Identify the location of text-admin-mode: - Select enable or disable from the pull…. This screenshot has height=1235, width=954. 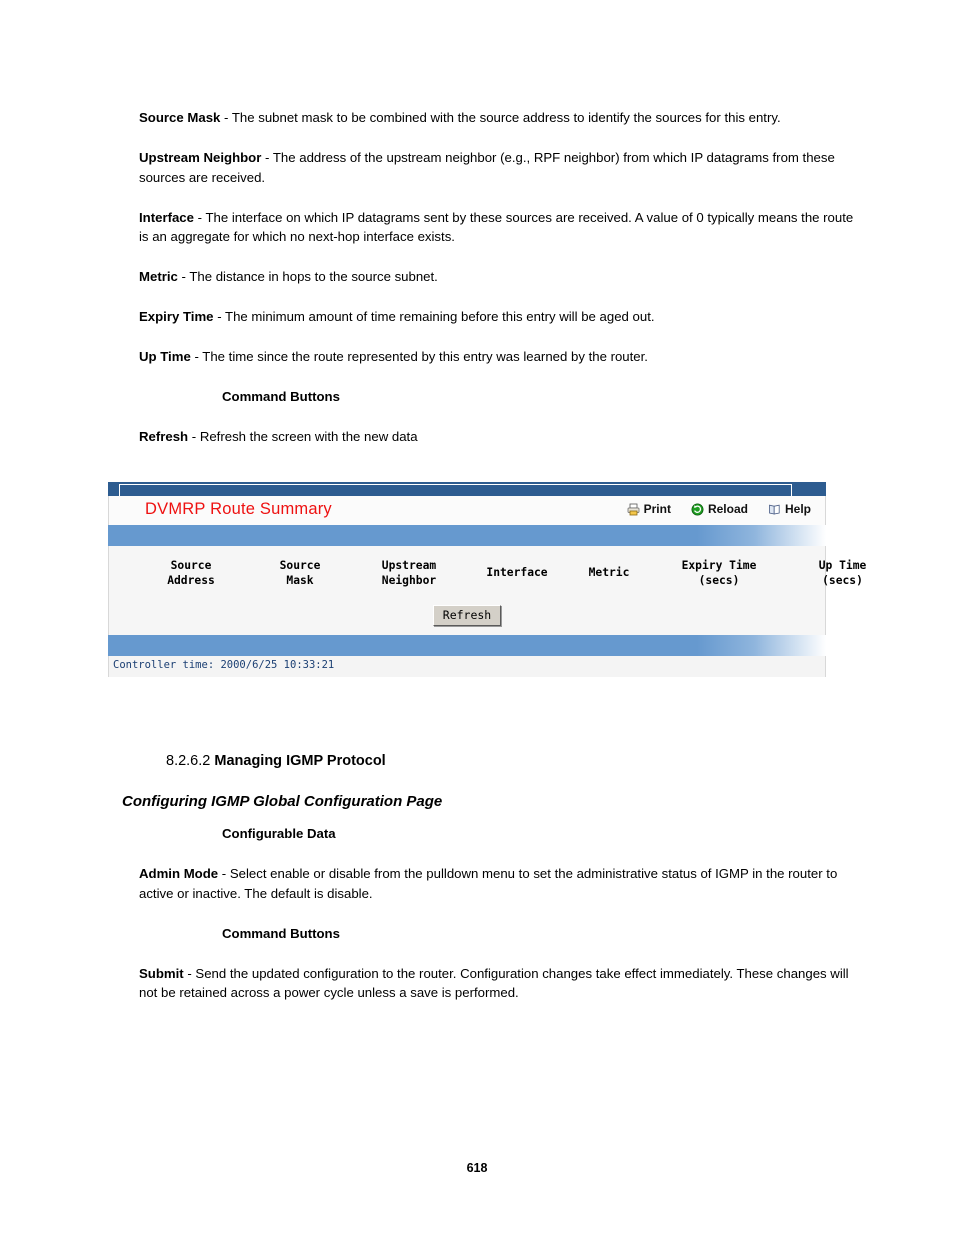
(488, 883).